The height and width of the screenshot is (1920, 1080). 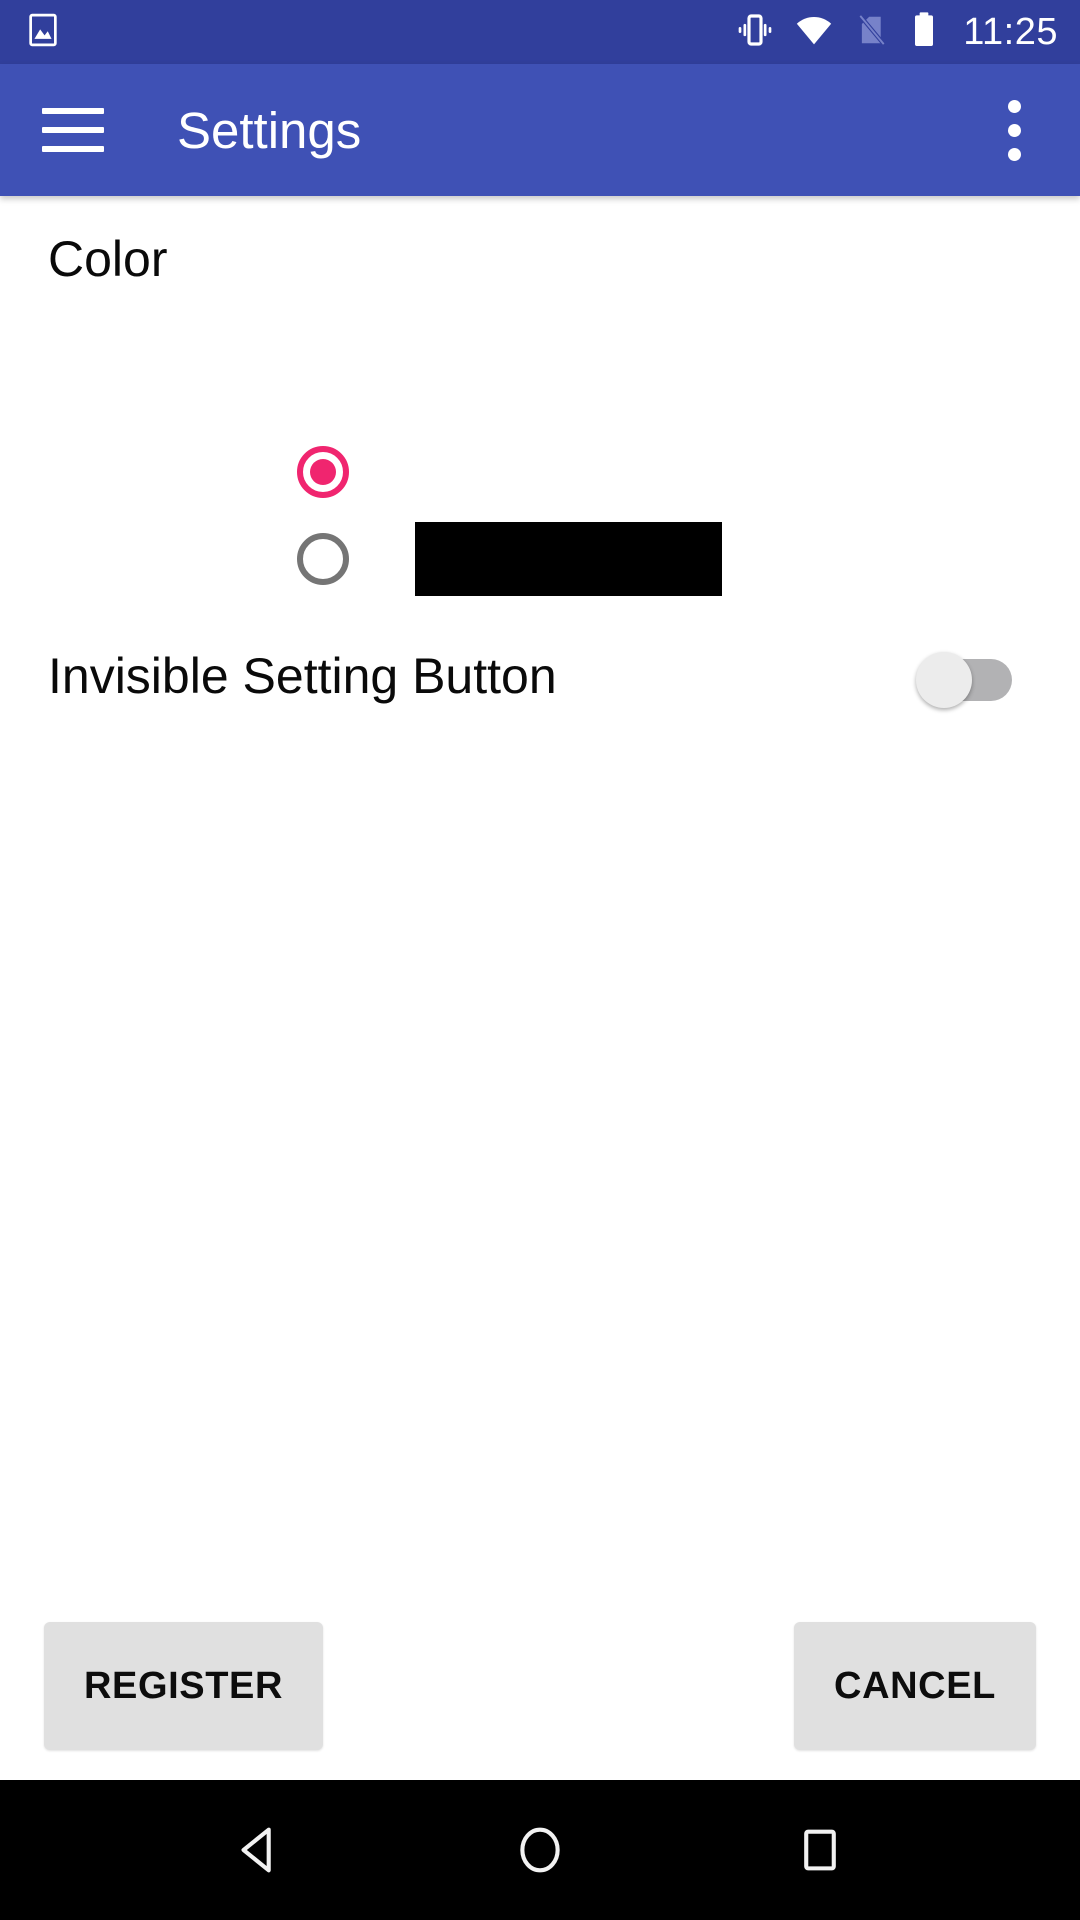 What do you see at coordinates (814, 32) in the screenshot?
I see `wifi-icon` at bounding box center [814, 32].